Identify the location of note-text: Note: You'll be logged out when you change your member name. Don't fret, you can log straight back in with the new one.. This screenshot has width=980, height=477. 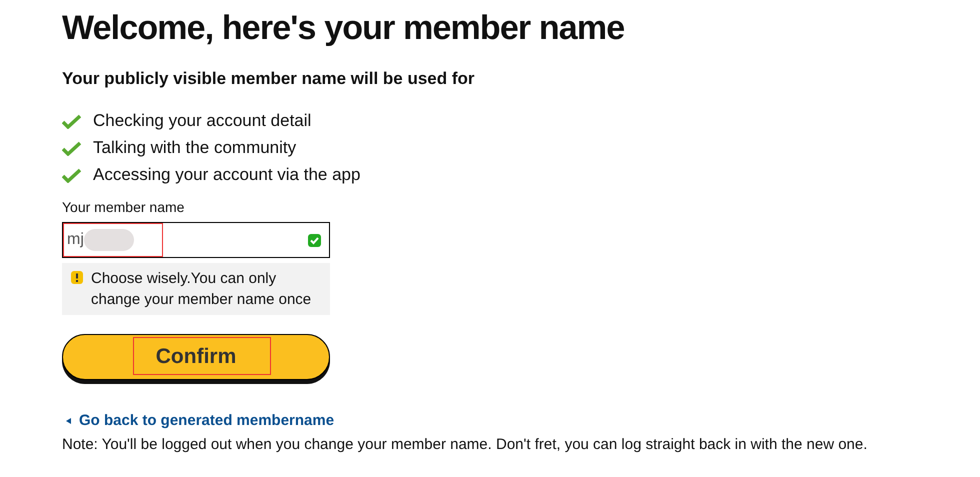
(465, 444).